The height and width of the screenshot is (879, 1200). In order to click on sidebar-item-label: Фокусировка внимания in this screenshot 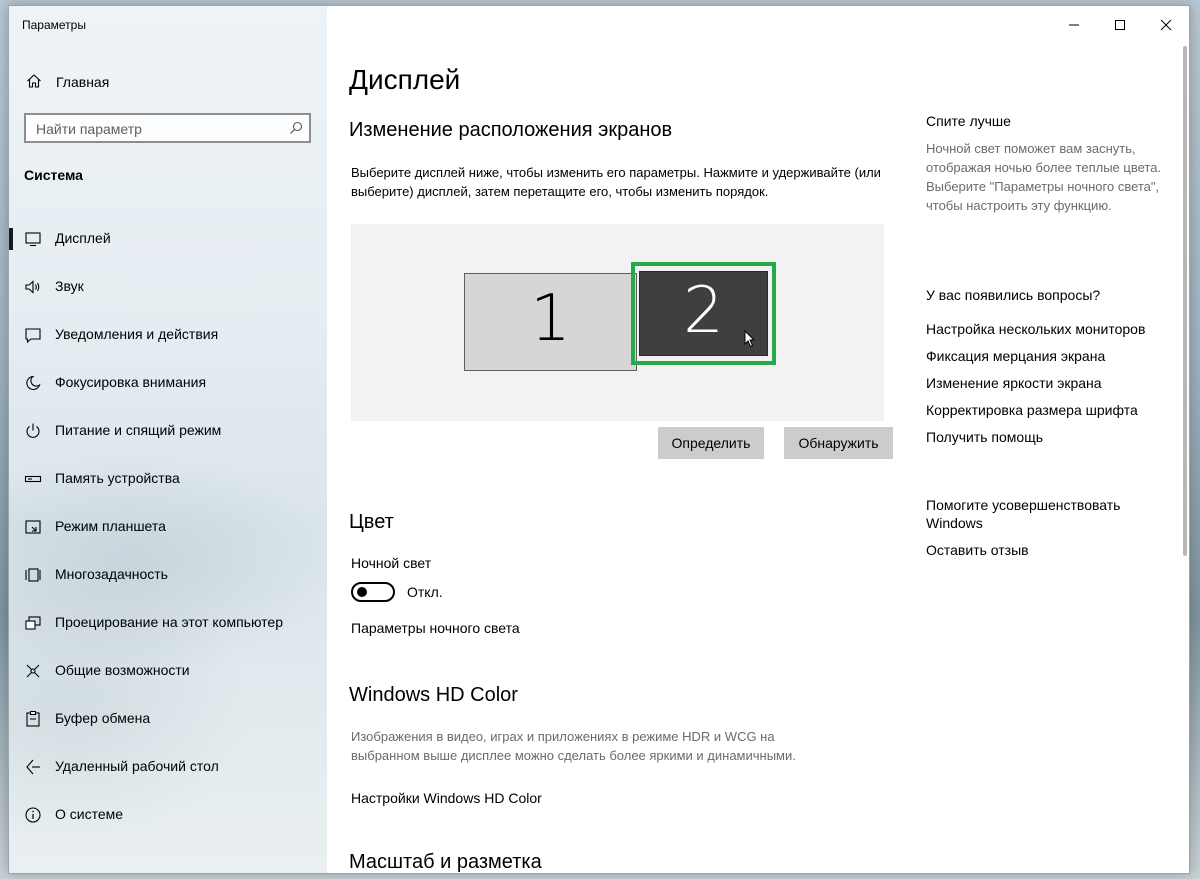, I will do `click(131, 382)`.